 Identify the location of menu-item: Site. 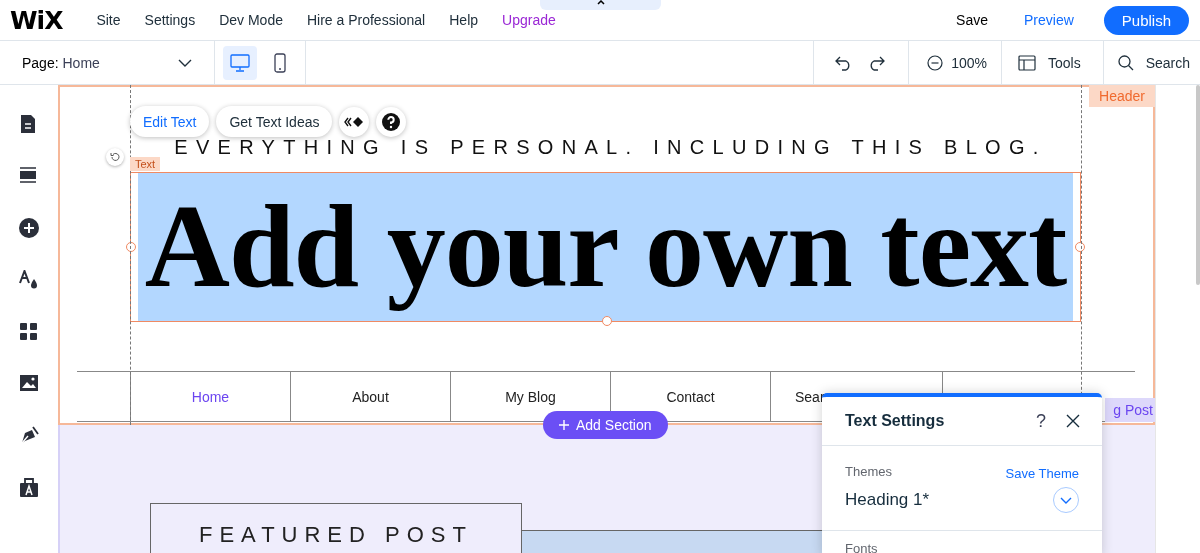
(108, 20).